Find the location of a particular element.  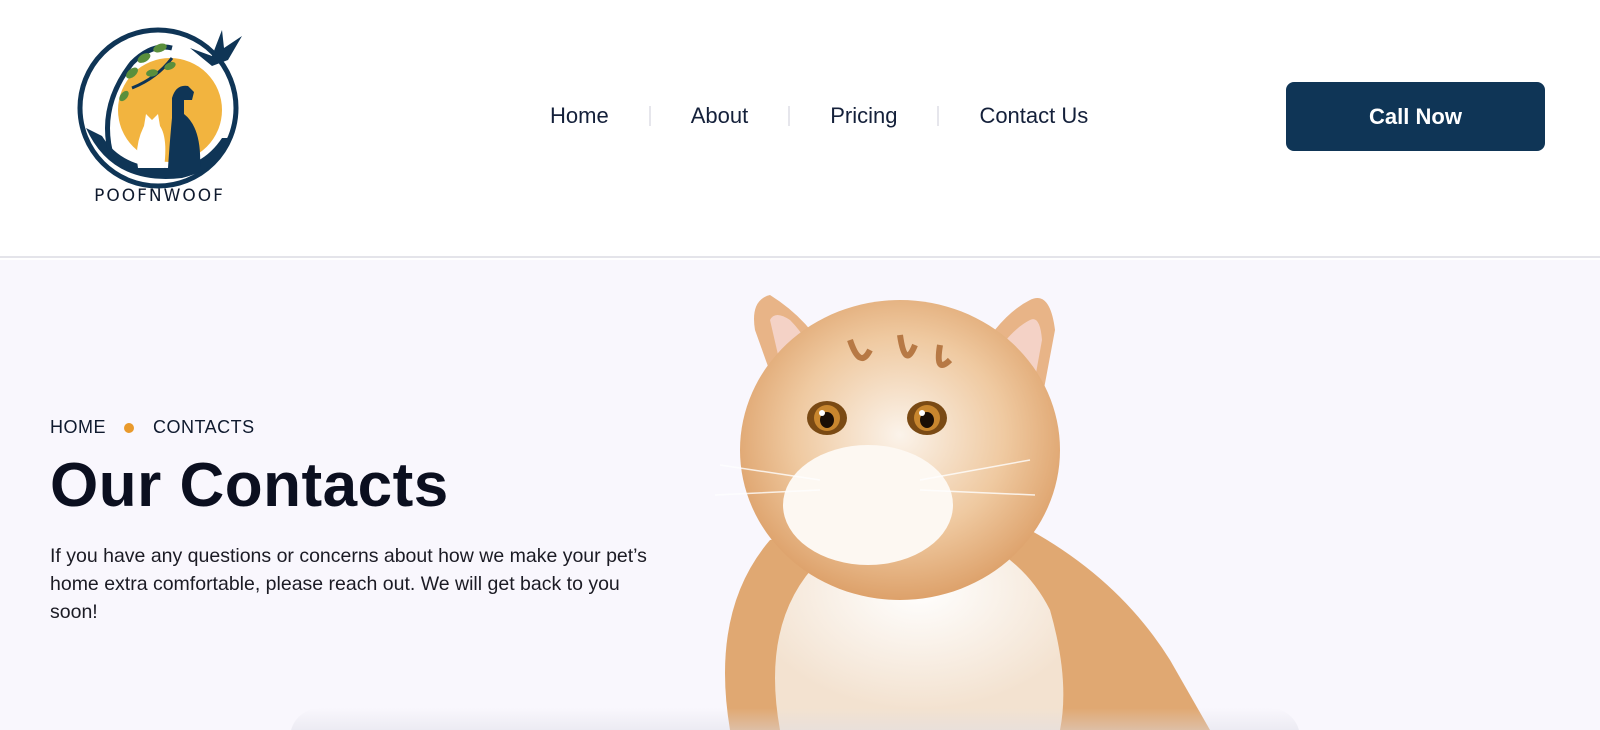

content-card-edge is located at coordinates (795, 719).